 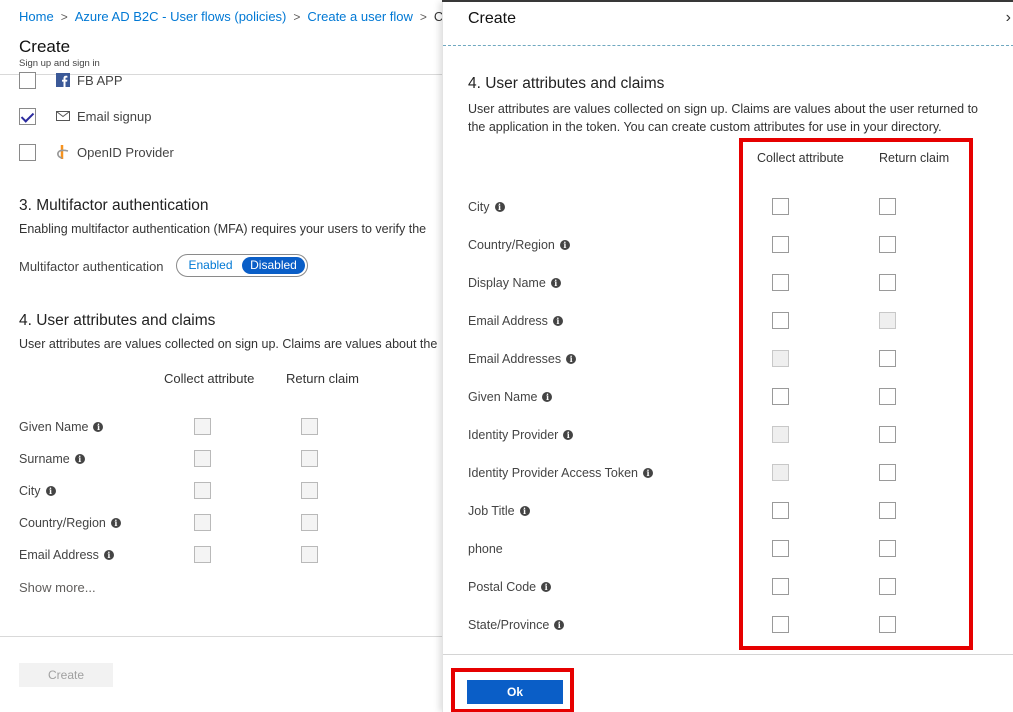 What do you see at coordinates (54, 427) in the screenshot?
I see `left-attr-label: Given Name` at bounding box center [54, 427].